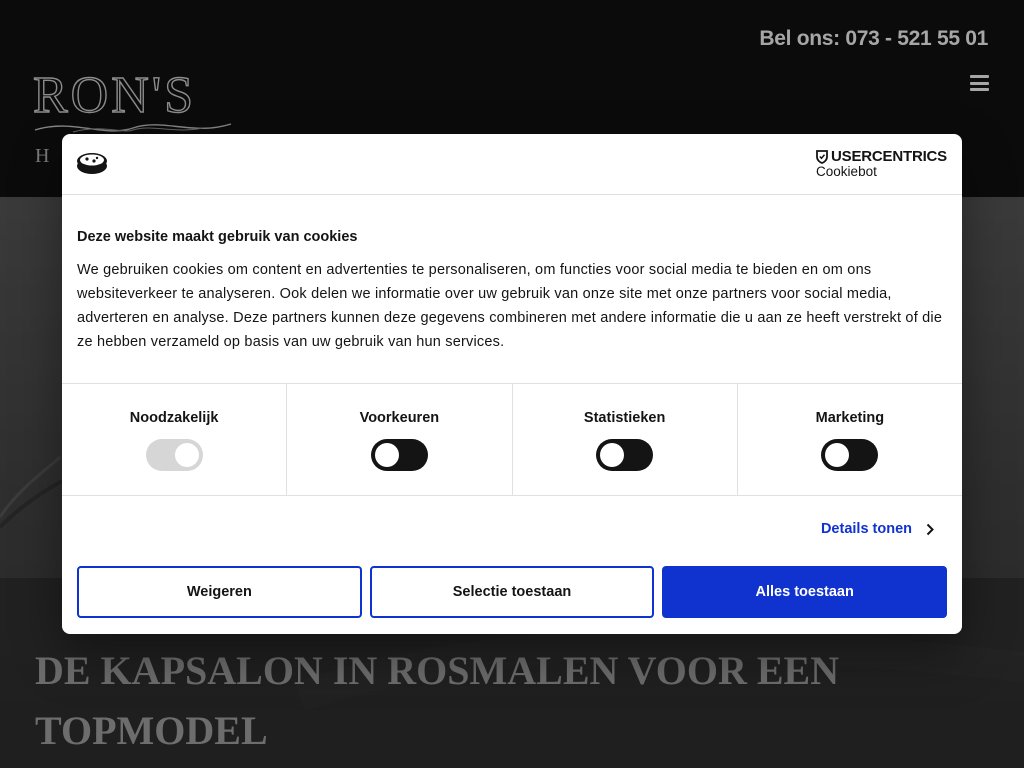 This screenshot has width=1024, height=768. Describe the element at coordinates (219, 592) in the screenshot. I see `reject-button: Weigeren` at that location.